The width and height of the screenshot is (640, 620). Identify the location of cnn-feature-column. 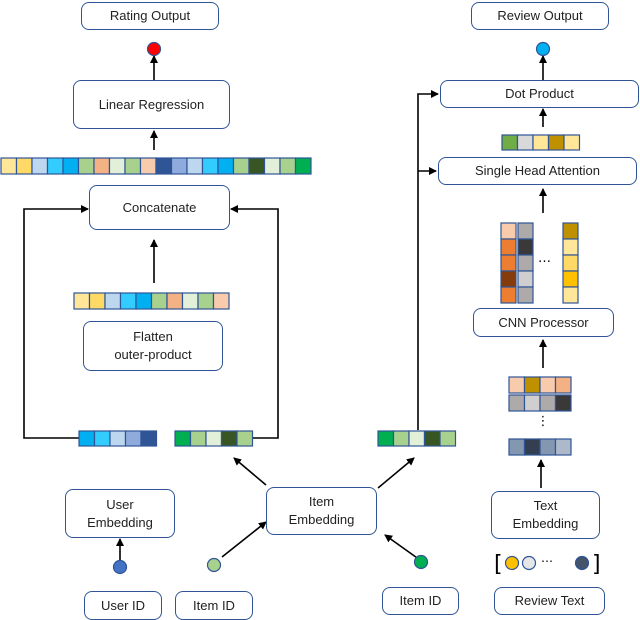
(525, 263).